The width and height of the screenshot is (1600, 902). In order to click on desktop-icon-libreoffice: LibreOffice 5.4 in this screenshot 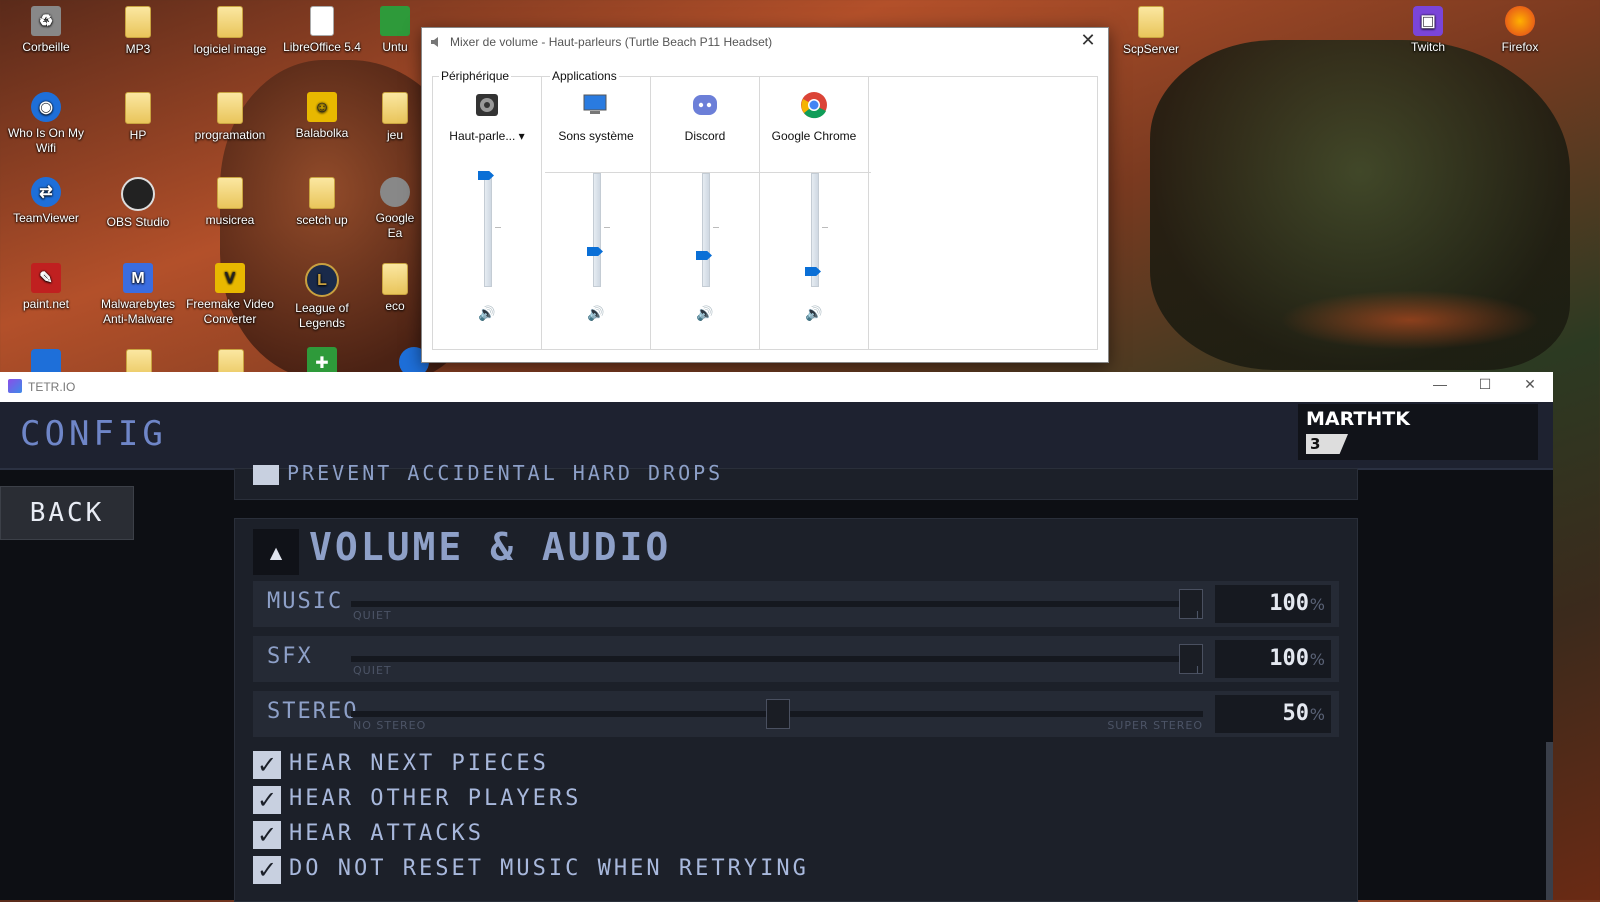, I will do `click(322, 30)`.